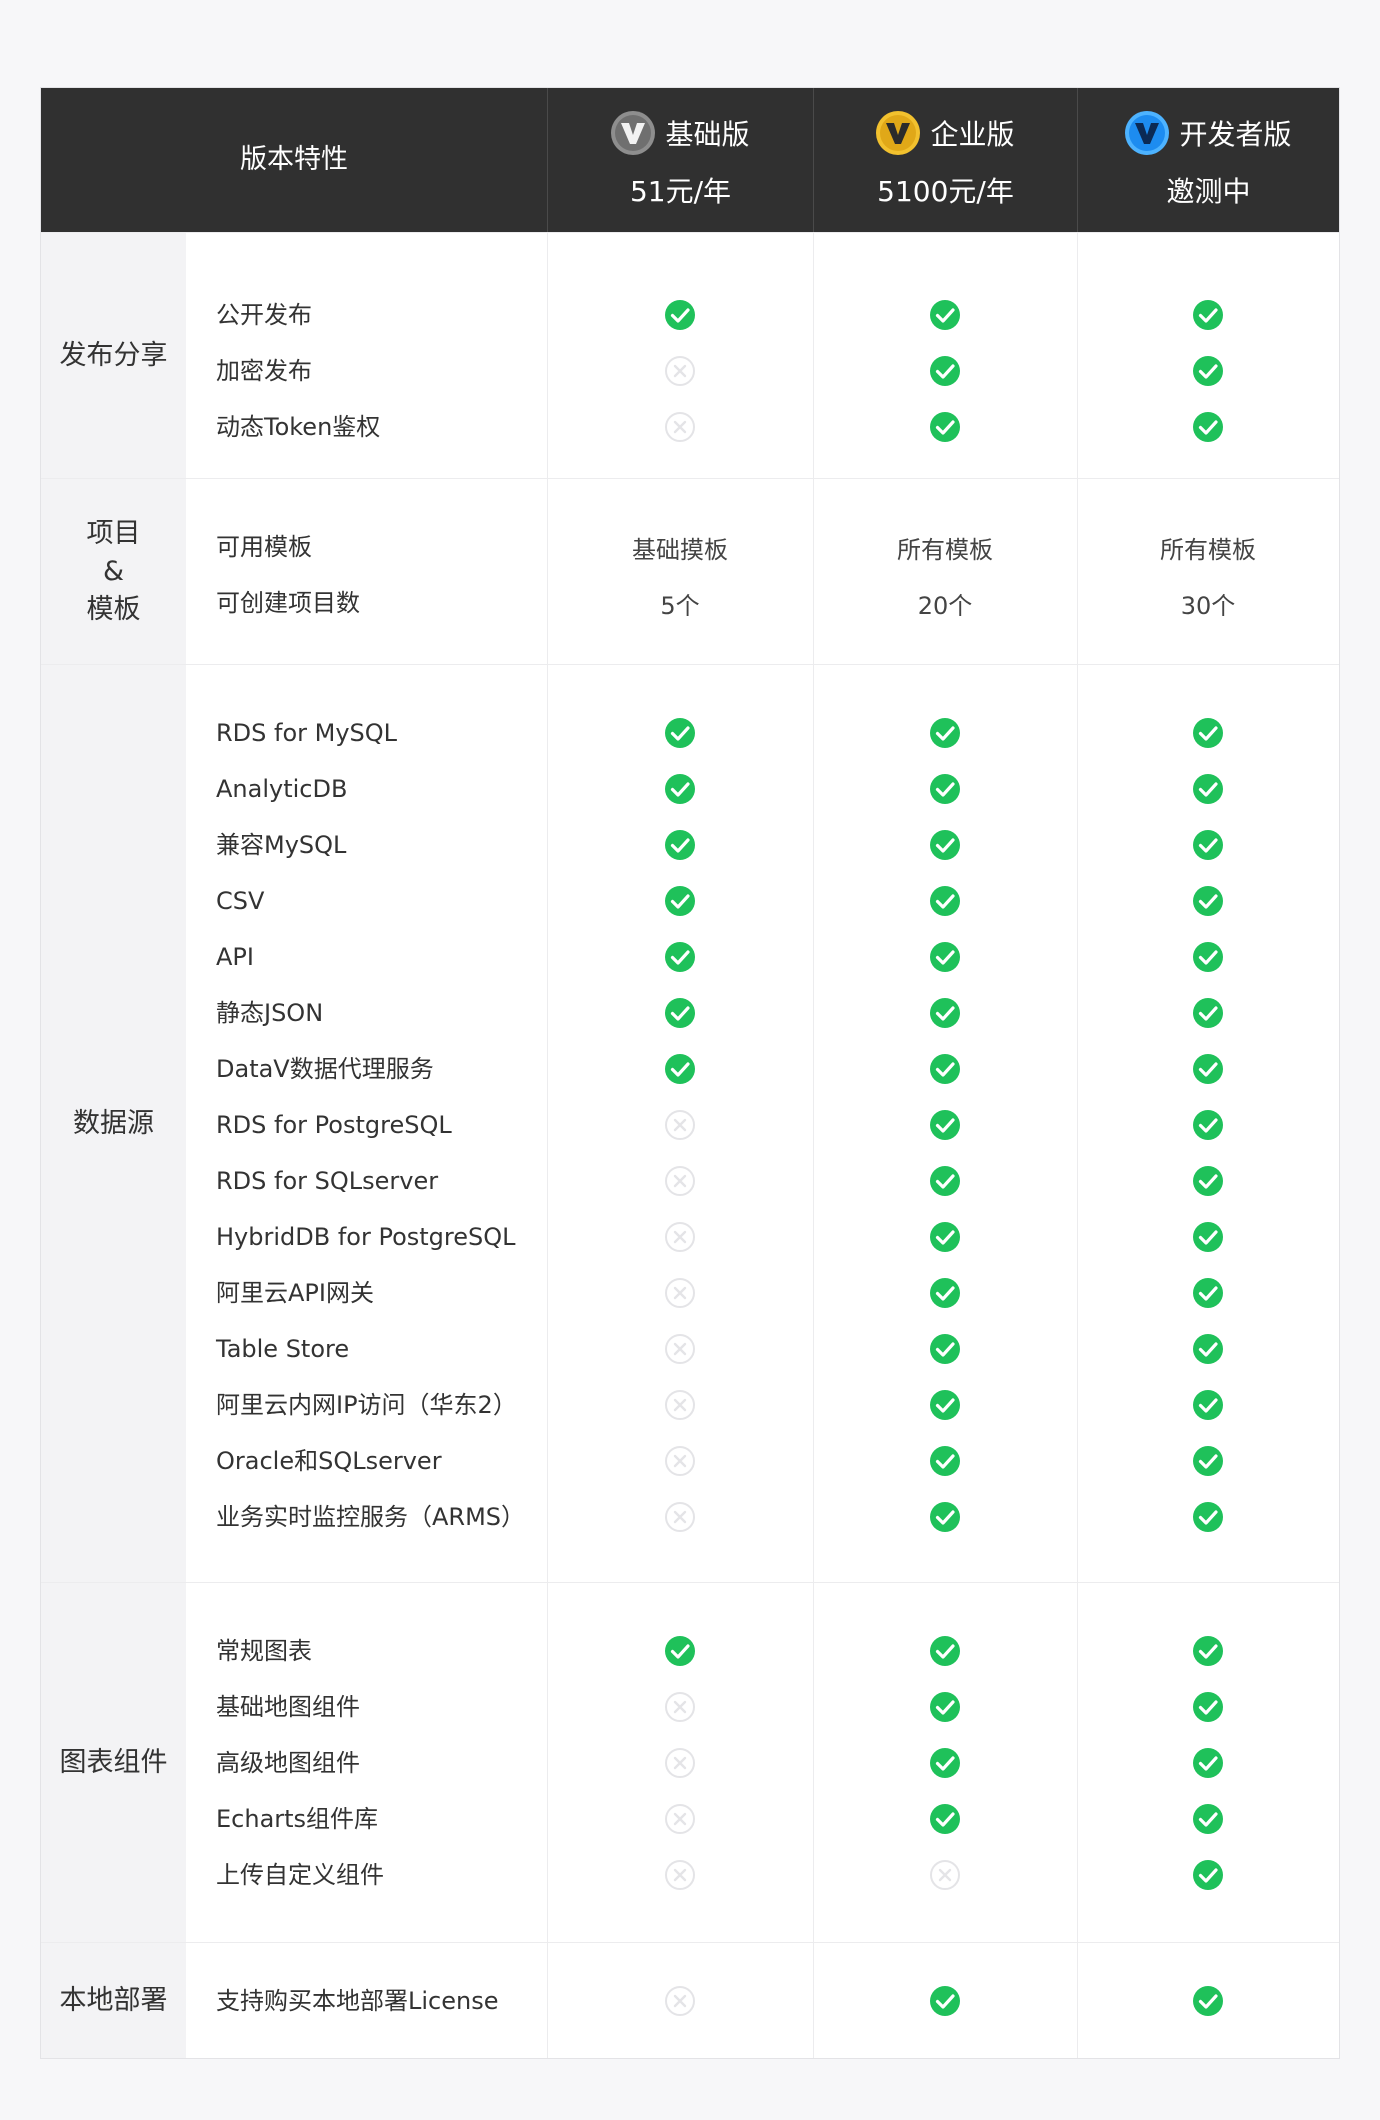 The width and height of the screenshot is (1380, 2120). What do you see at coordinates (295, 1293) in the screenshot?
I see `feature-name: 阿里云API网关` at bounding box center [295, 1293].